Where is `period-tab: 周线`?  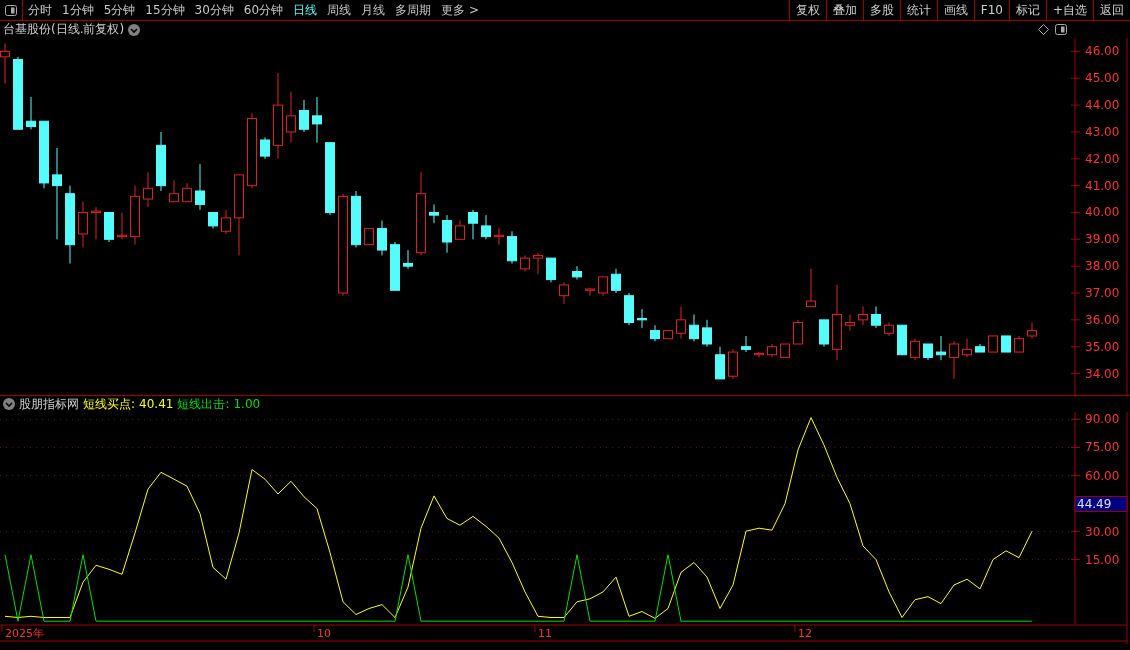
period-tab: 周线 is located at coordinates (339, 10).